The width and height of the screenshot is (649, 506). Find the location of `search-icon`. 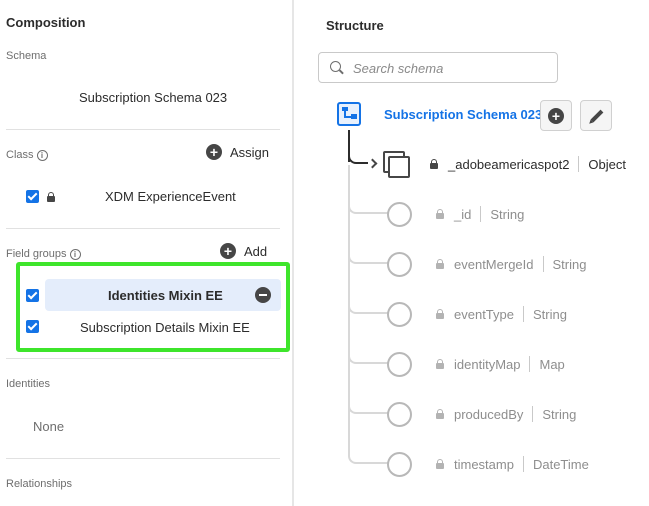

search-icon is located at coordinates (335, 66).